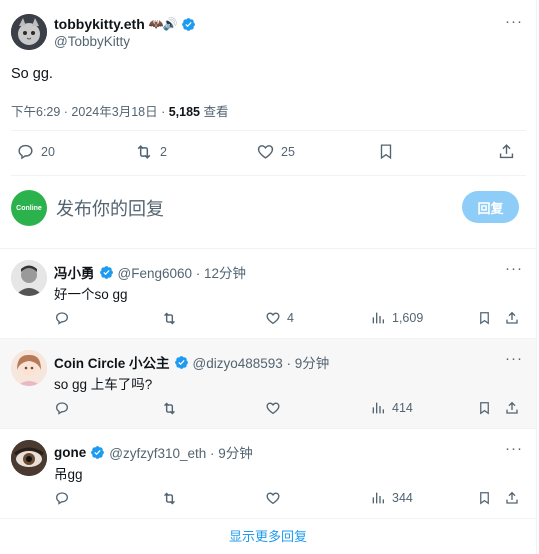  Describe the element at coordinates (182, 272) in the screenshot. I see `reply-handle-time: @Feng6060 · 12分钟` at that location.